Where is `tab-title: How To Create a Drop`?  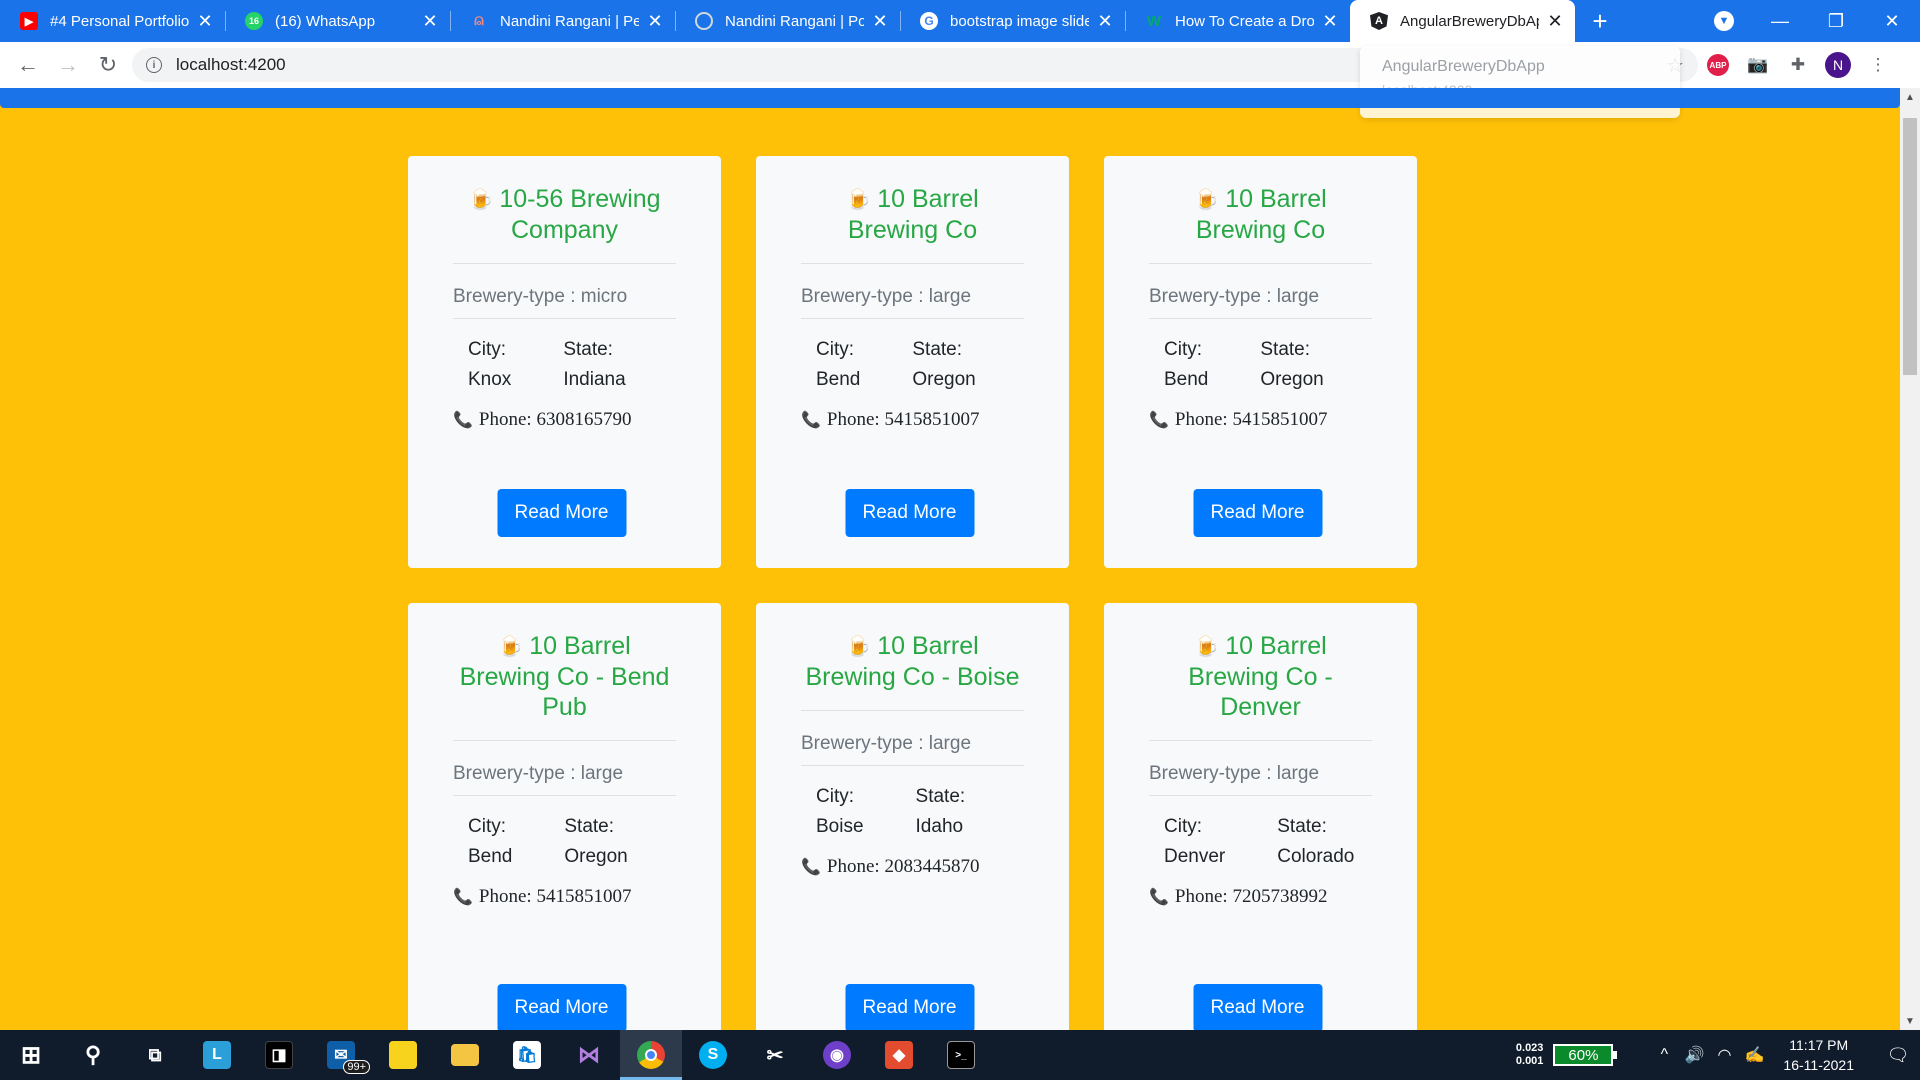
tab-title: How To Create a Drop is located at coordinates (1244, 21).